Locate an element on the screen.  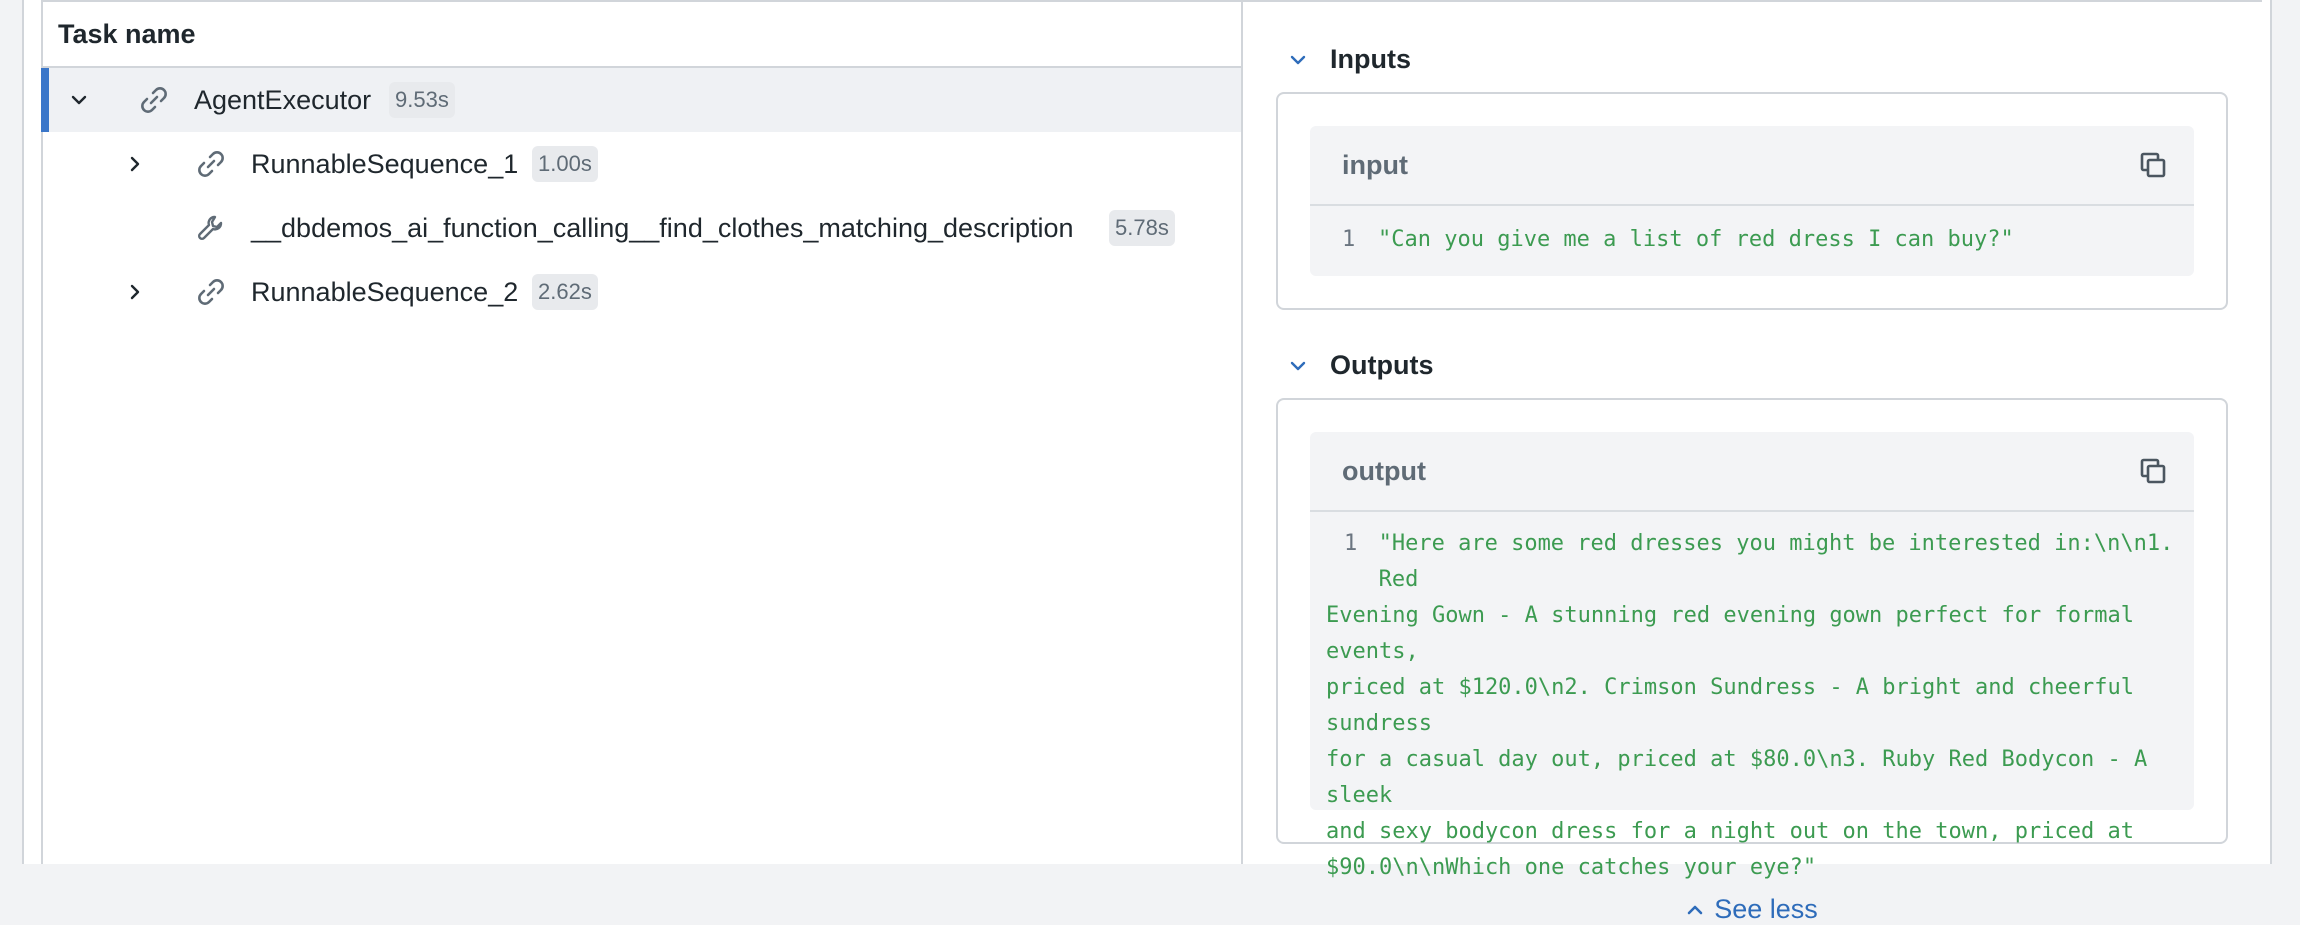
detail-panel-top-border is located at coordinates (1752, 1).